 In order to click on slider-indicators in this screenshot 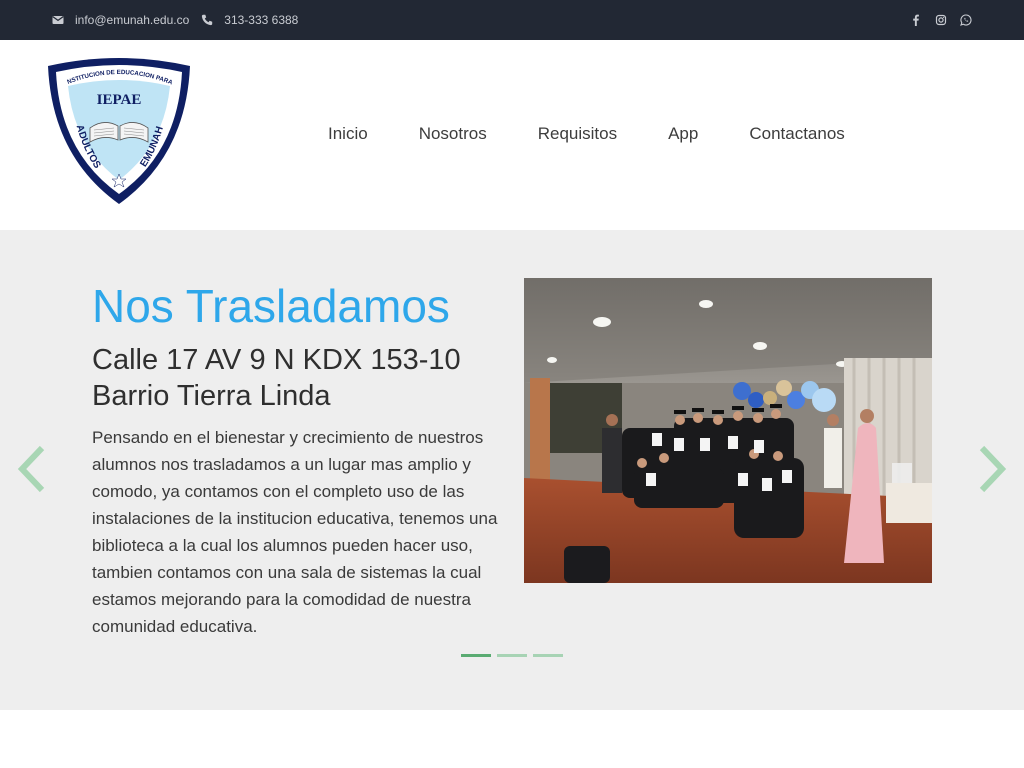, I will do `click(515, 655)`.